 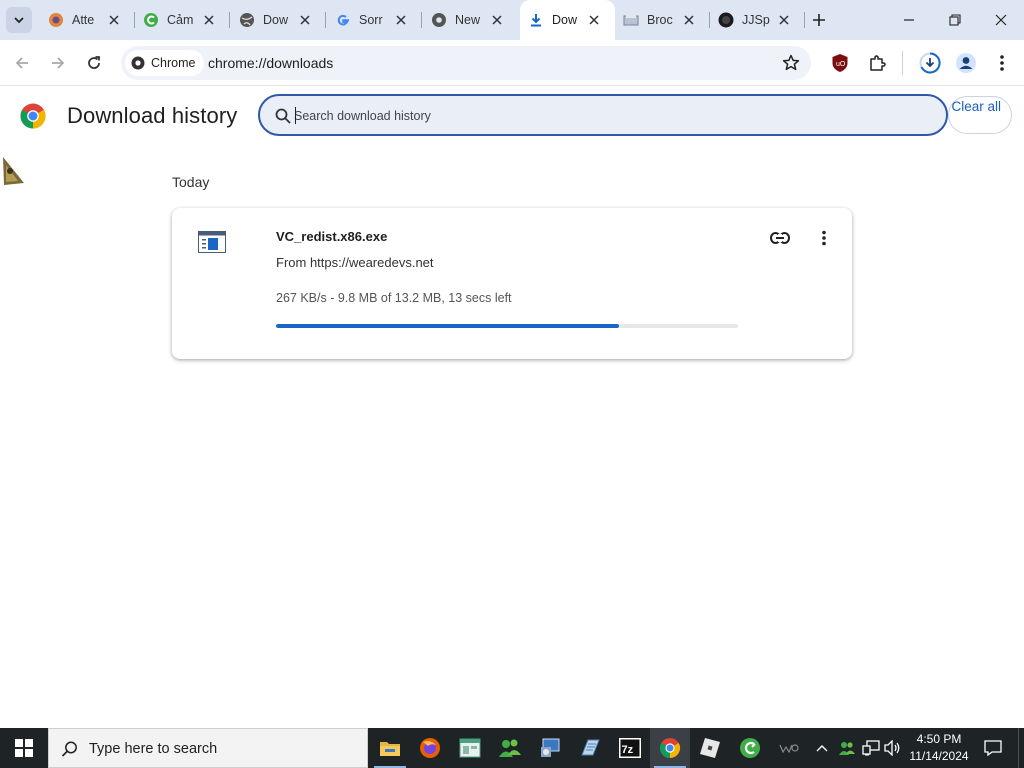 What do you see at coordinates (550, 748) in the screenshot?
I see `control-panel-icon` at bounding box center [550, 748].